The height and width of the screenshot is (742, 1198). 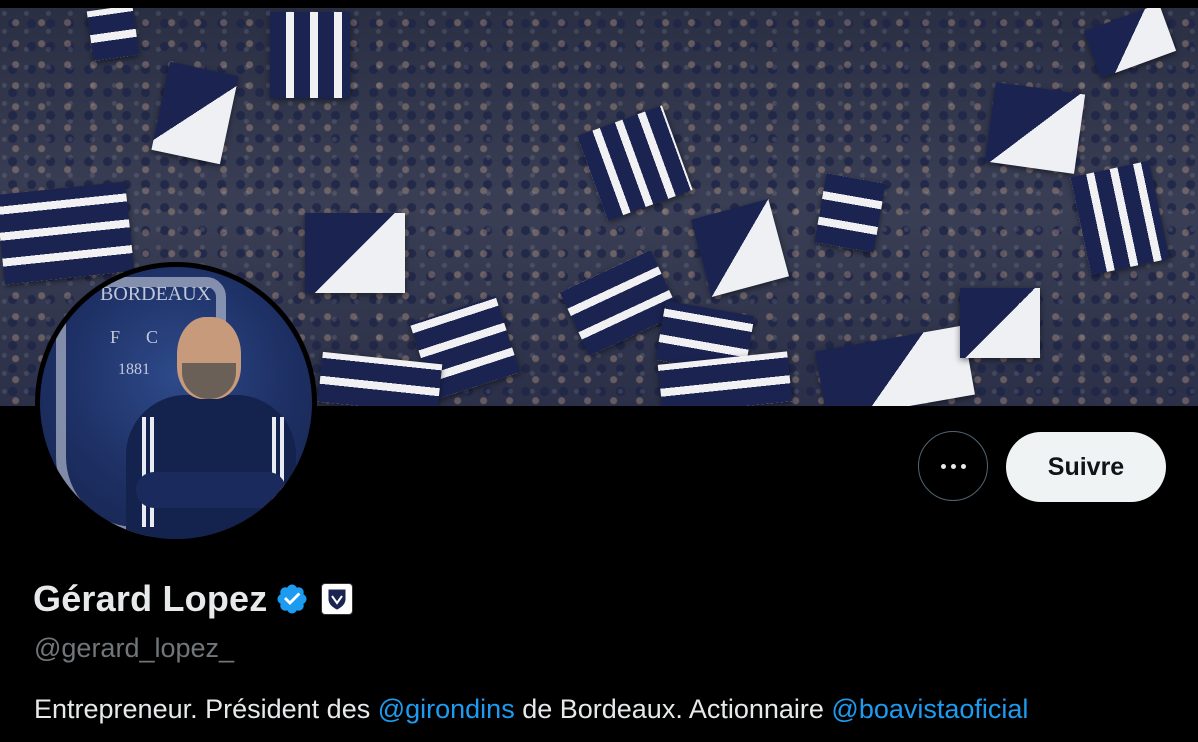 I want to click on profile-handle: @gerard_lopez_, so click(x=134, y=648).